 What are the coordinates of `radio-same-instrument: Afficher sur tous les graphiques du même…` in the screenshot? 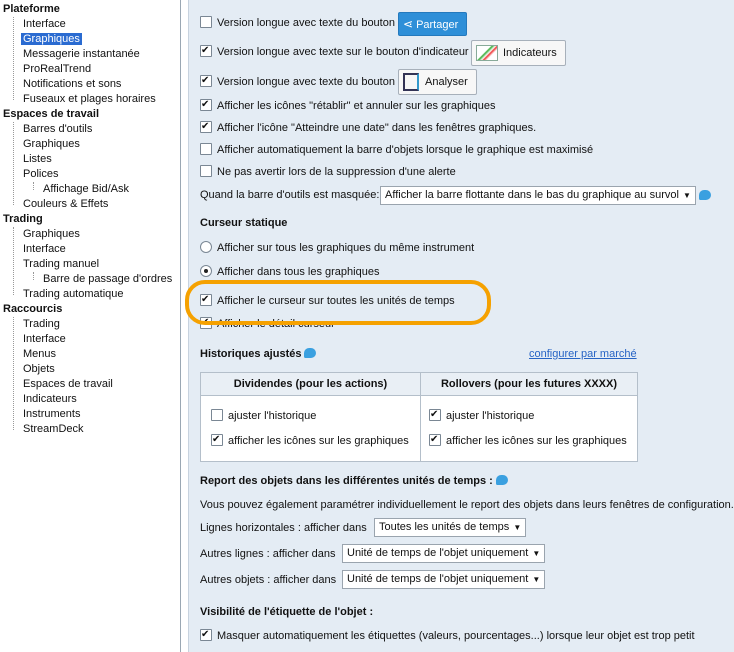 It's located at (337, 248).